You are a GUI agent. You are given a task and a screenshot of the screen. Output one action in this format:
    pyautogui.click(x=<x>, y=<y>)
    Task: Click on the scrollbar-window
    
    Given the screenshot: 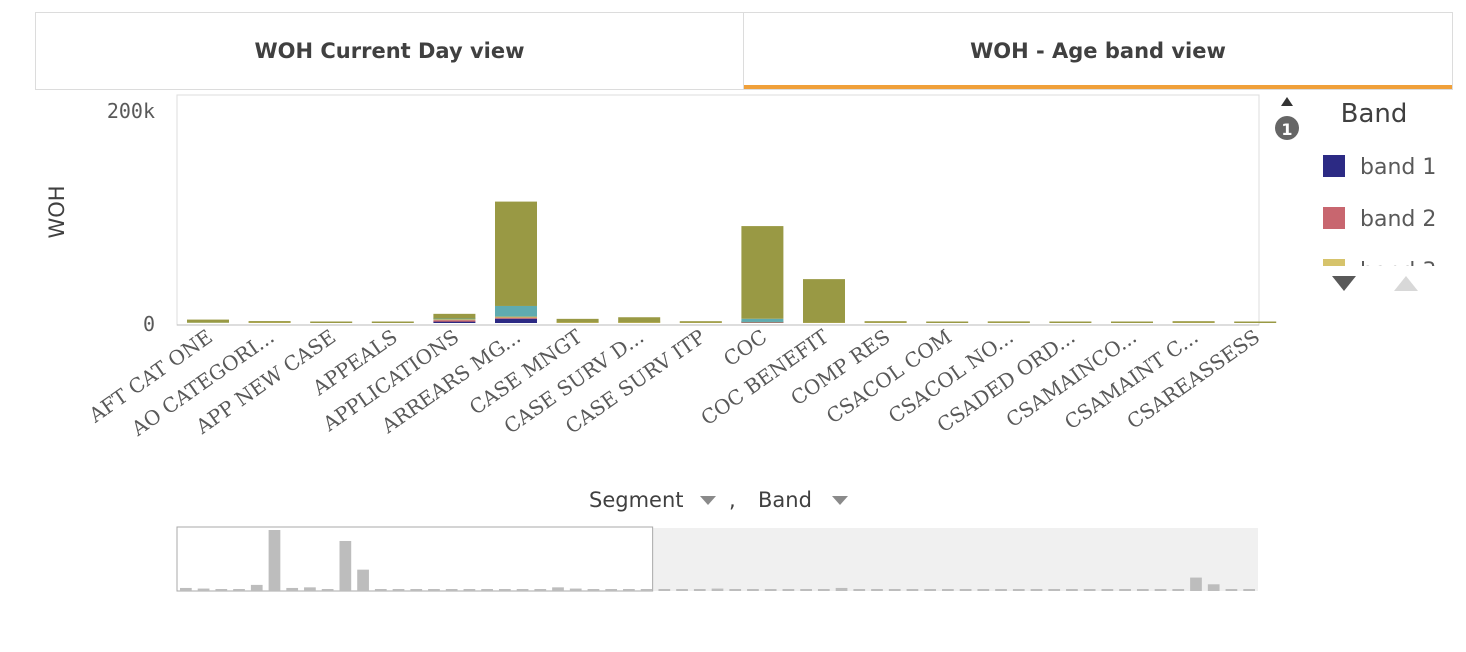 What is the action you would take?
    pyautogui.click(x=415, y=559)
    